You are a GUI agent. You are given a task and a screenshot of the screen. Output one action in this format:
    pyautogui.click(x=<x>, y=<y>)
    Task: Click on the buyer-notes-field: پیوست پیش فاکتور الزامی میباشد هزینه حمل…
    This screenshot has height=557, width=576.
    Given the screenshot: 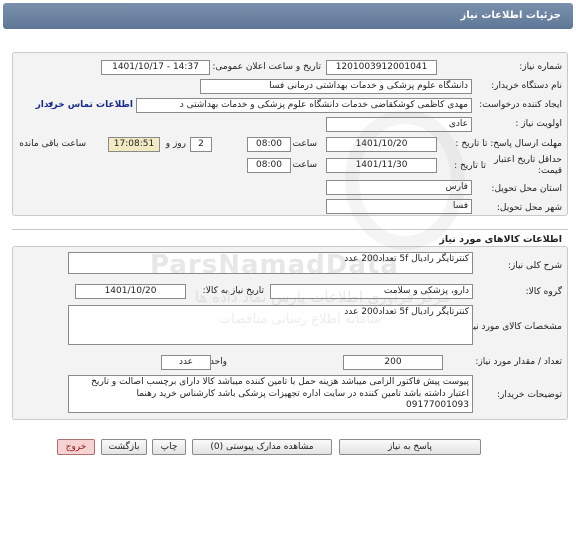 What is the action you would take?
    pyautogui.click(x=270, y=394)
    